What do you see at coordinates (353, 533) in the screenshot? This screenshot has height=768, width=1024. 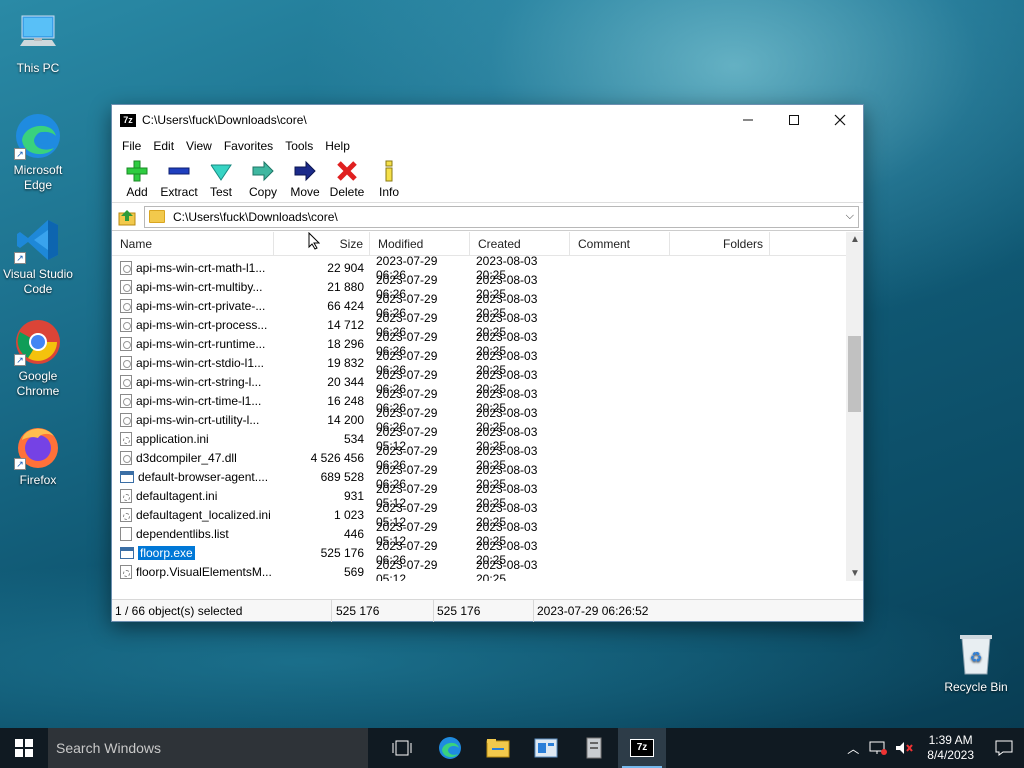 I see `file-size: 446` at bounding box center [353, 533].